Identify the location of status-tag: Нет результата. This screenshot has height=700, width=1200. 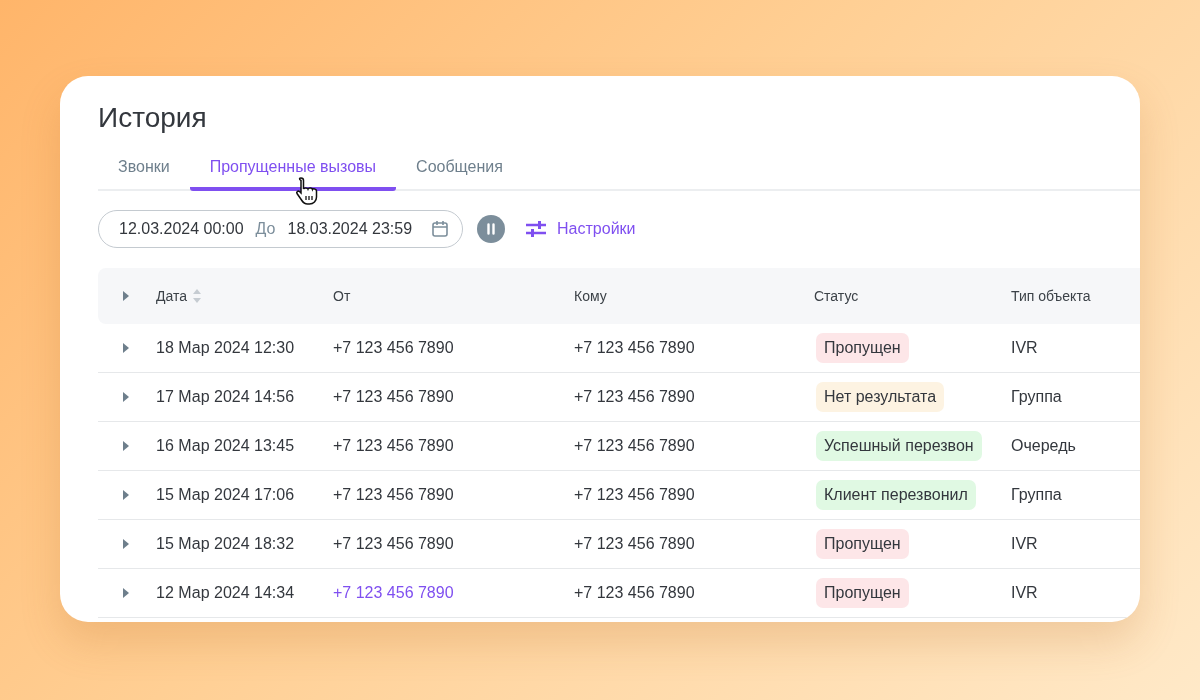
(880, 397).